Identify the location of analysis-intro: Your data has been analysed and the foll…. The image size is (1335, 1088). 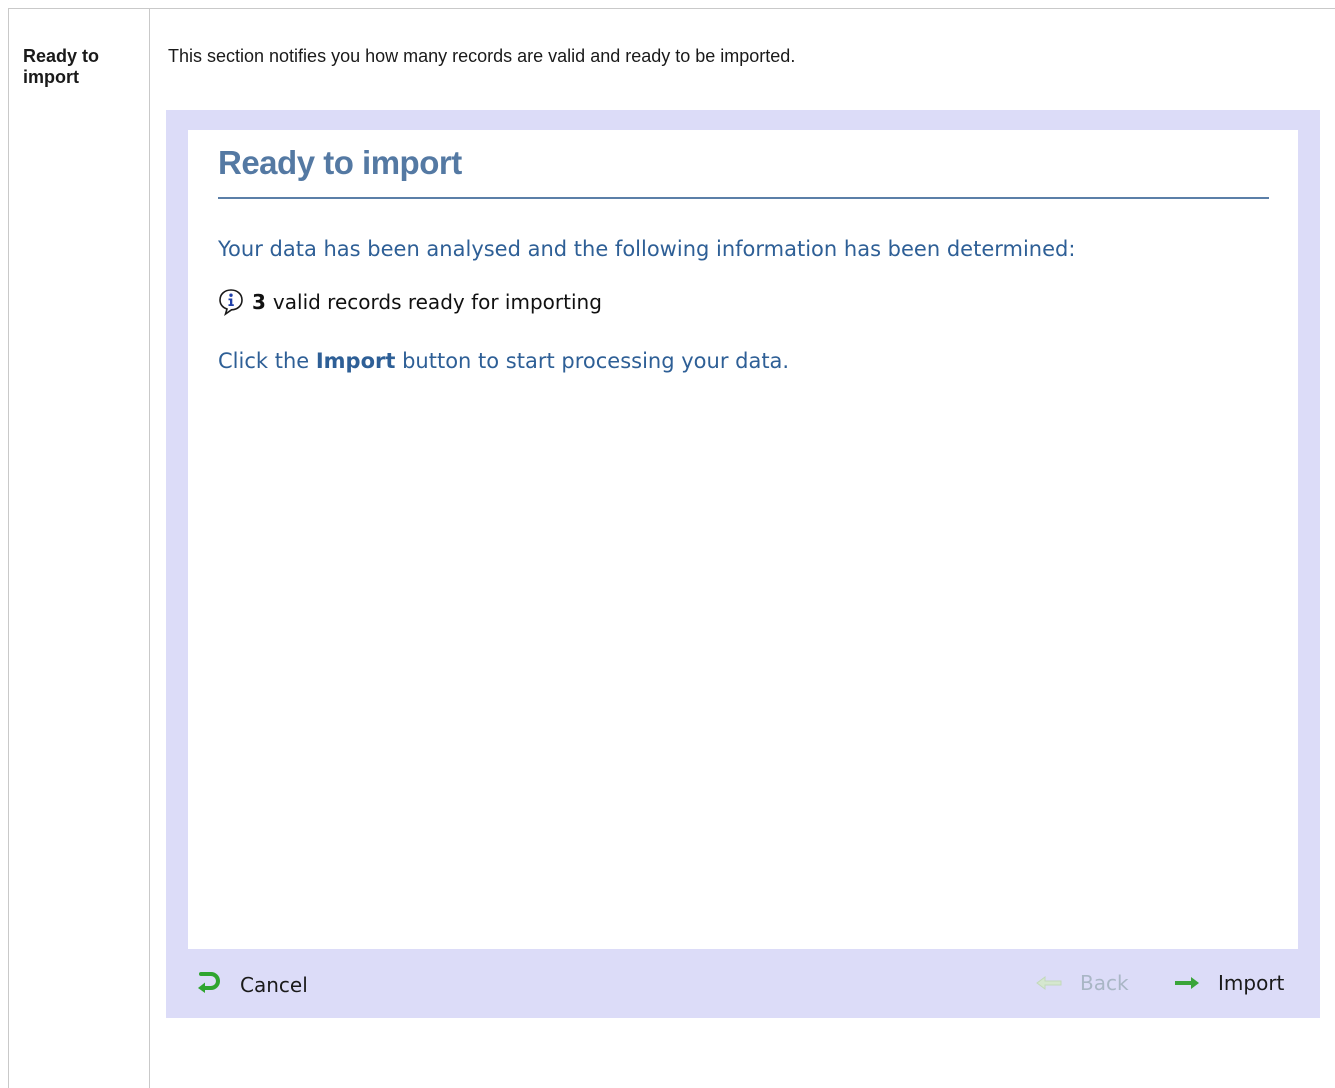
(647, 249).